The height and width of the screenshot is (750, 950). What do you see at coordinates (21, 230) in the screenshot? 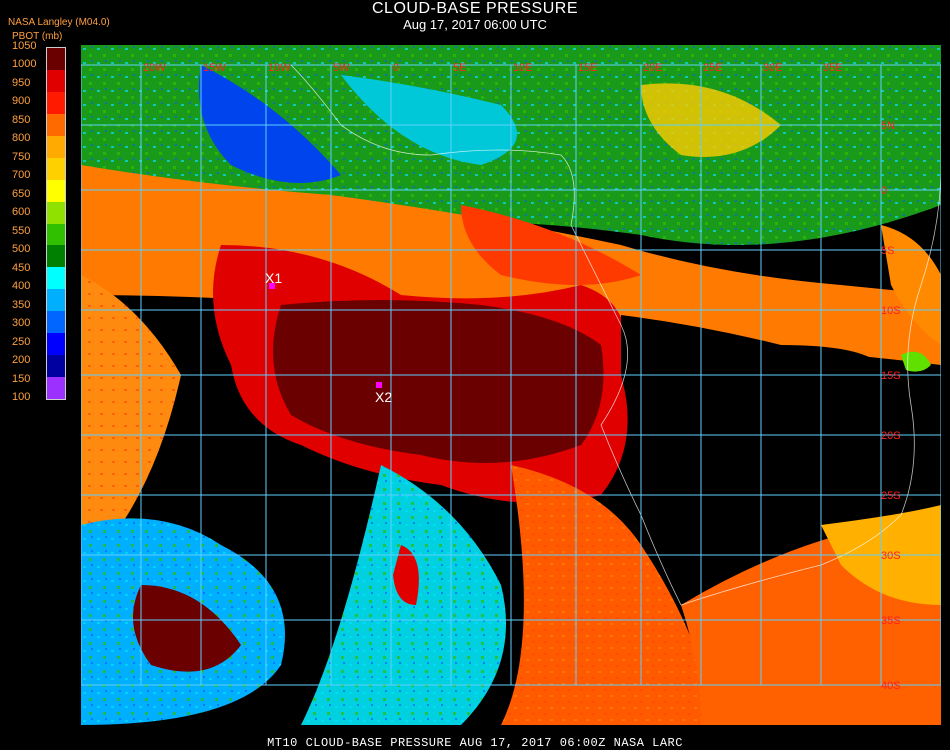
I see `color-scale-tick: 550` at bounding box center [21, 230].